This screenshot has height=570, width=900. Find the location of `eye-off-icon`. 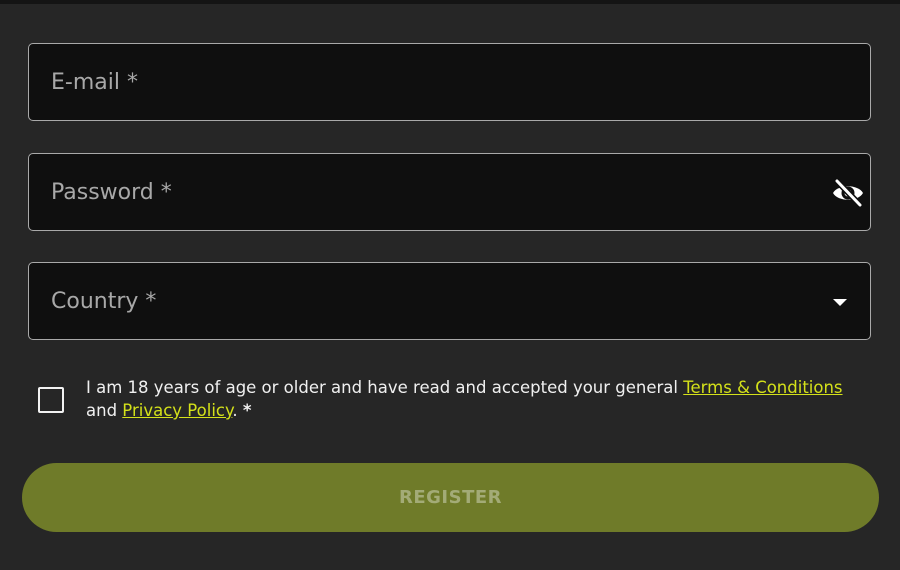

eye-off-icon is located at coordinates (848, 193).